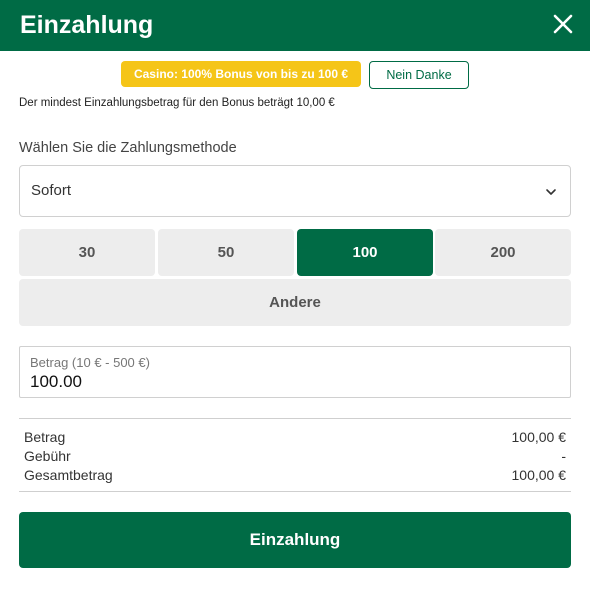 The width and height of the screenshot is (590, 590). What do you see at coordinates (51, 190) in the screenshot?
I see `payment-method-value: Sofort` at bounding box center [51, 190].